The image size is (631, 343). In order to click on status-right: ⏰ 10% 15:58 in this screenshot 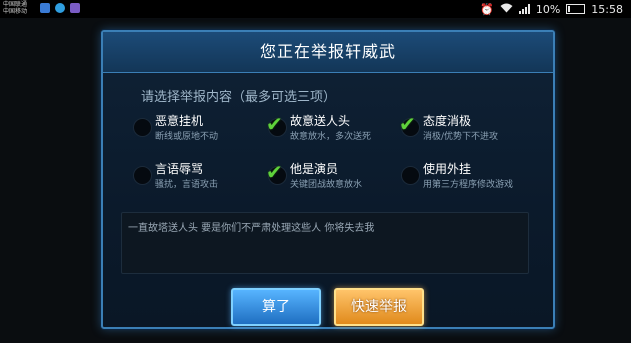, I will do `click(551, 9)`.